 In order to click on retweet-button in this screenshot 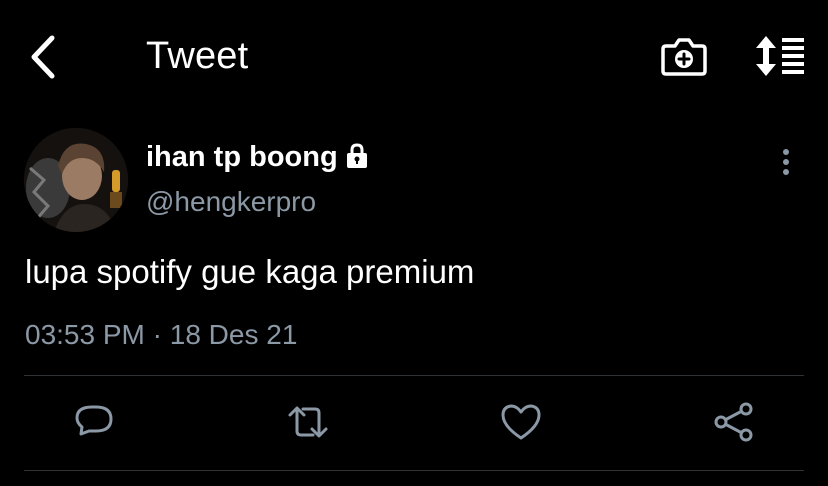, I will do `click(308, 422)`.